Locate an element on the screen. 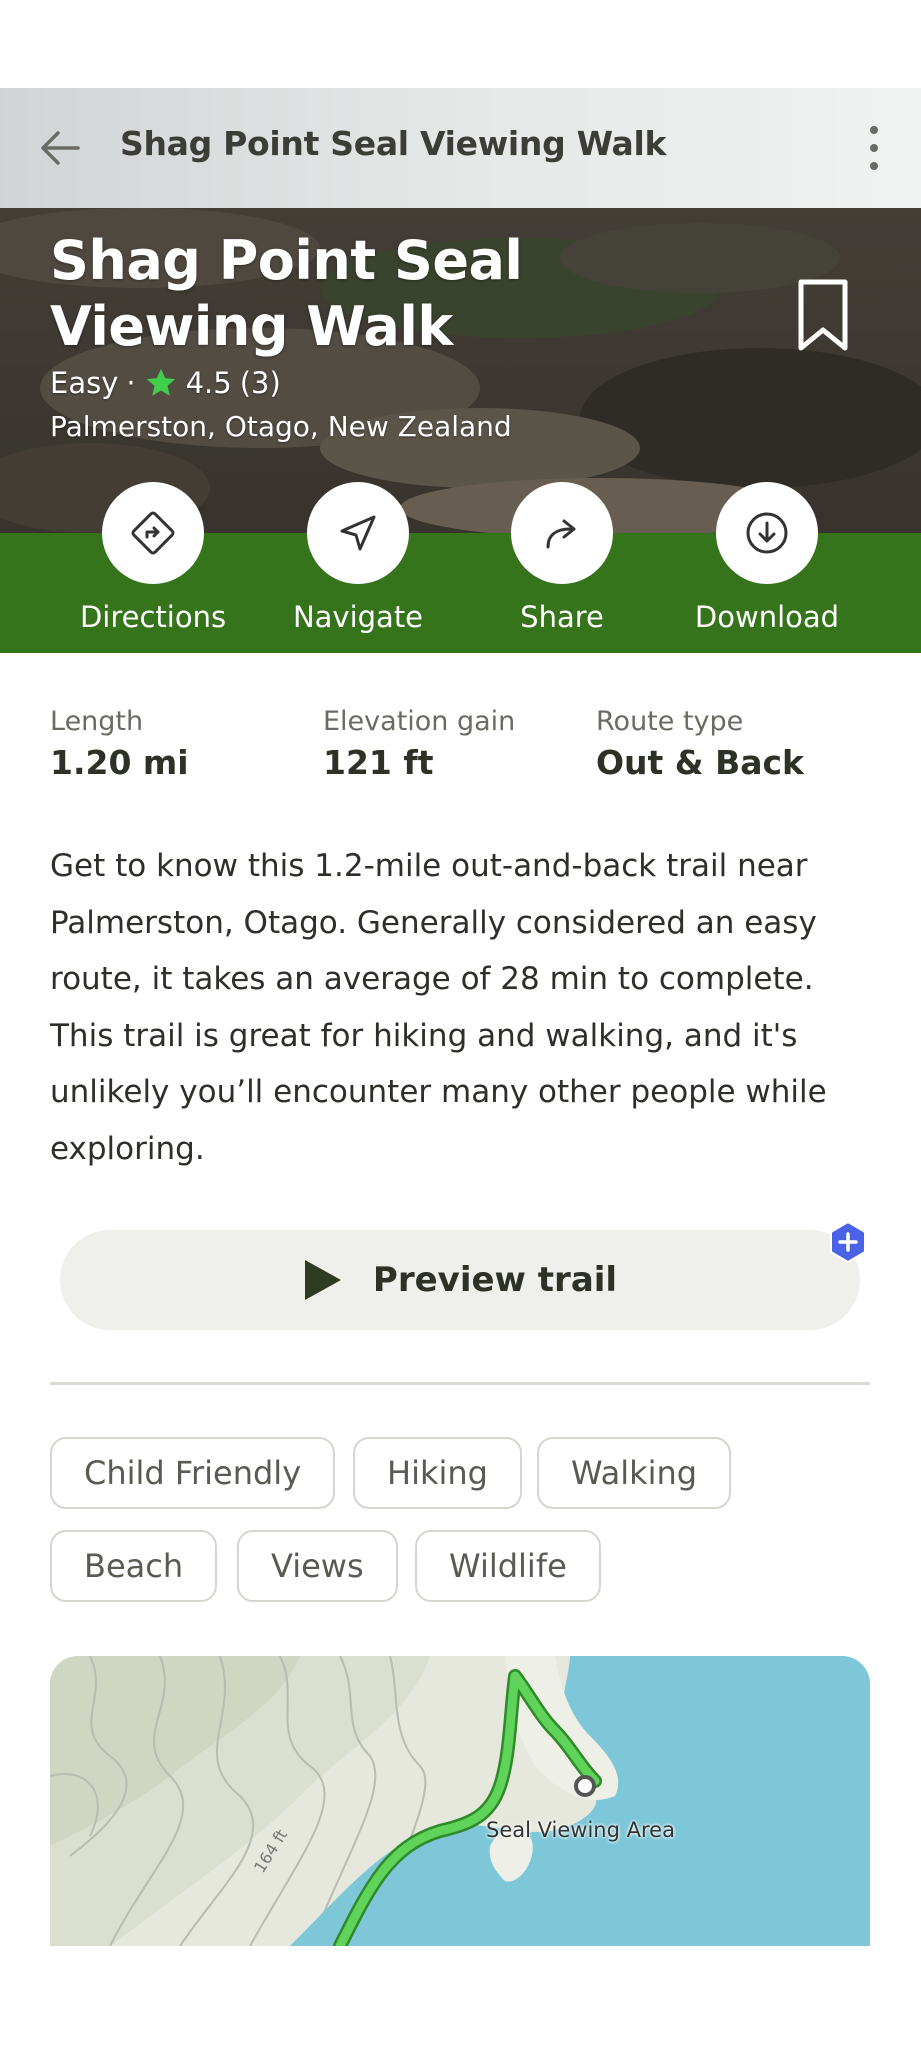  download-button: Download is located at coordinates (767, 558).